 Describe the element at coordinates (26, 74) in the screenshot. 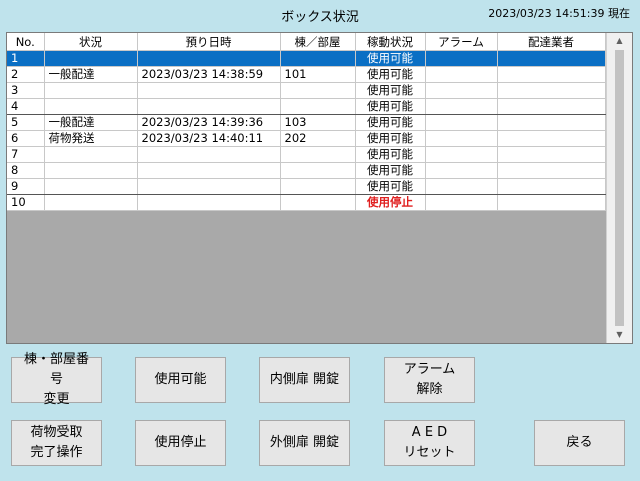

I see `cell-no: 2` at that location.